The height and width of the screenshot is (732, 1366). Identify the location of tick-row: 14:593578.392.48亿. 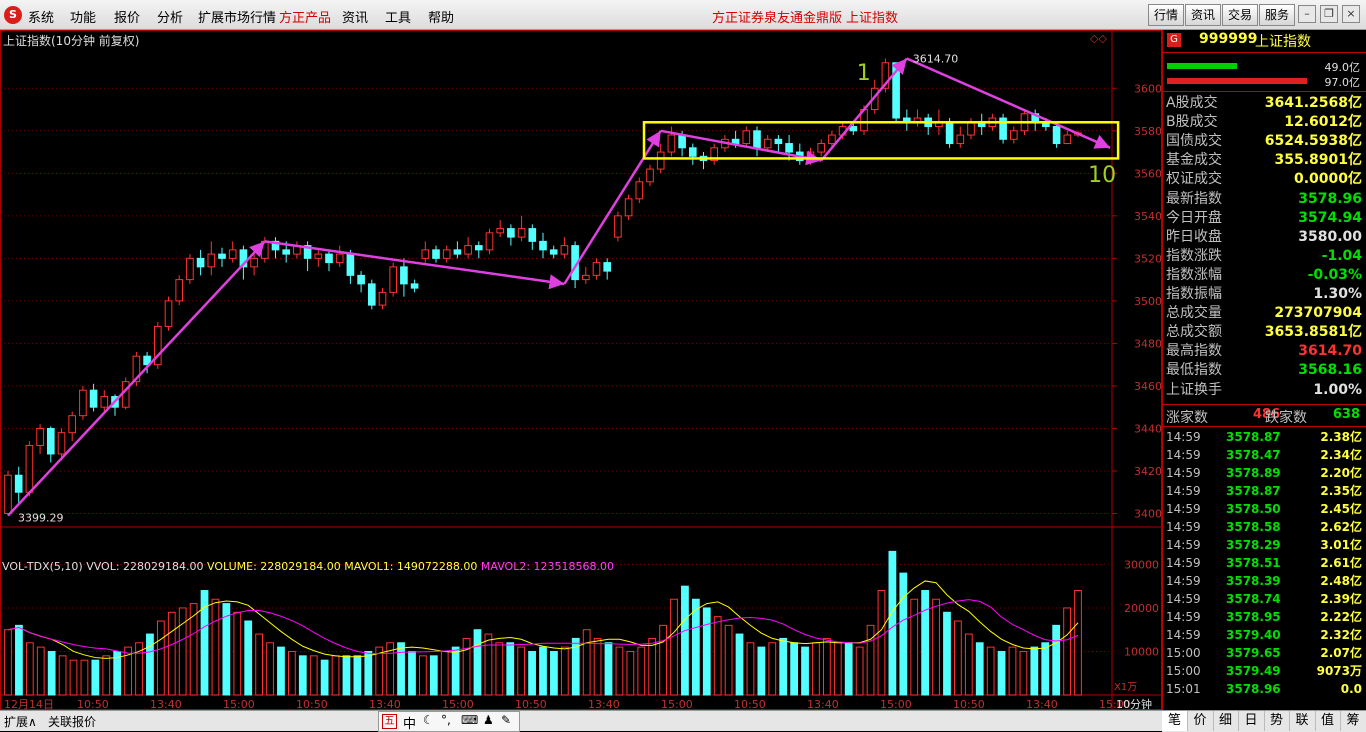
(1264, 581).